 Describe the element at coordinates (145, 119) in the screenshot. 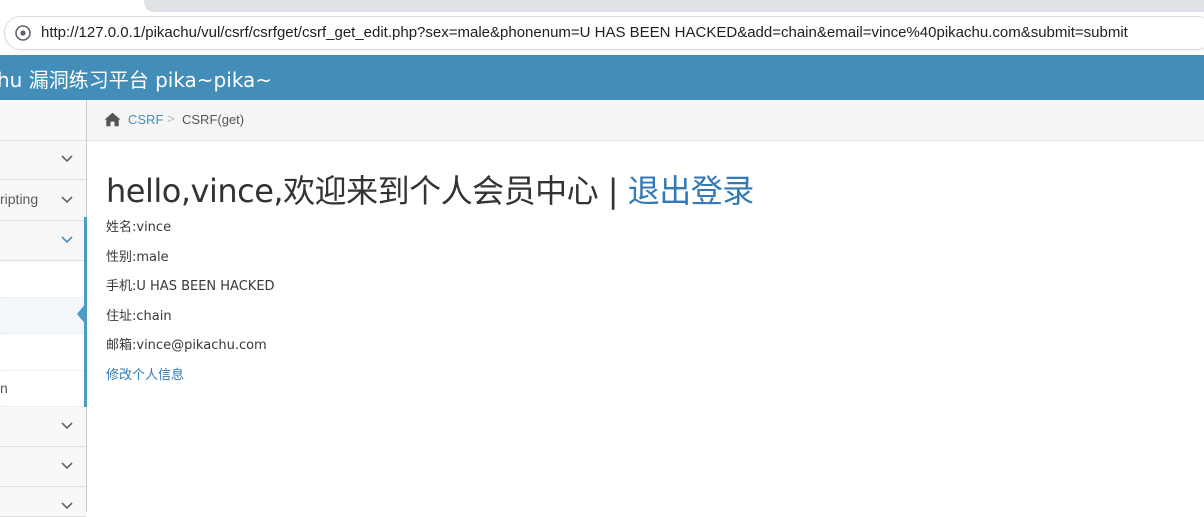

I see `breadcrumb-link-csrf: CSRF` at that location.